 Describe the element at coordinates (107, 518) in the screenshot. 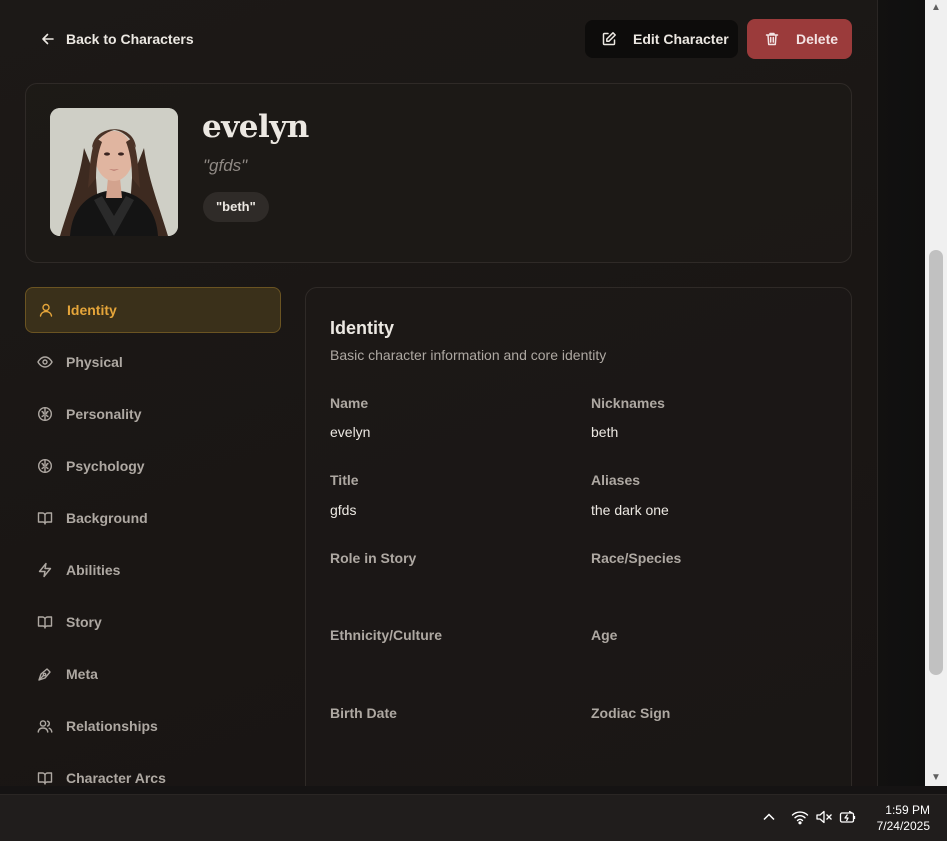

I see `sidebar-item-label: Background` at that location.